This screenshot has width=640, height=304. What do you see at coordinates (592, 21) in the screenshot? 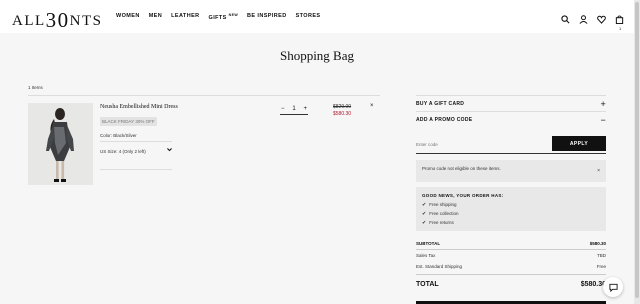
I see `header-icons: 1` at bounding box center [592, 21].